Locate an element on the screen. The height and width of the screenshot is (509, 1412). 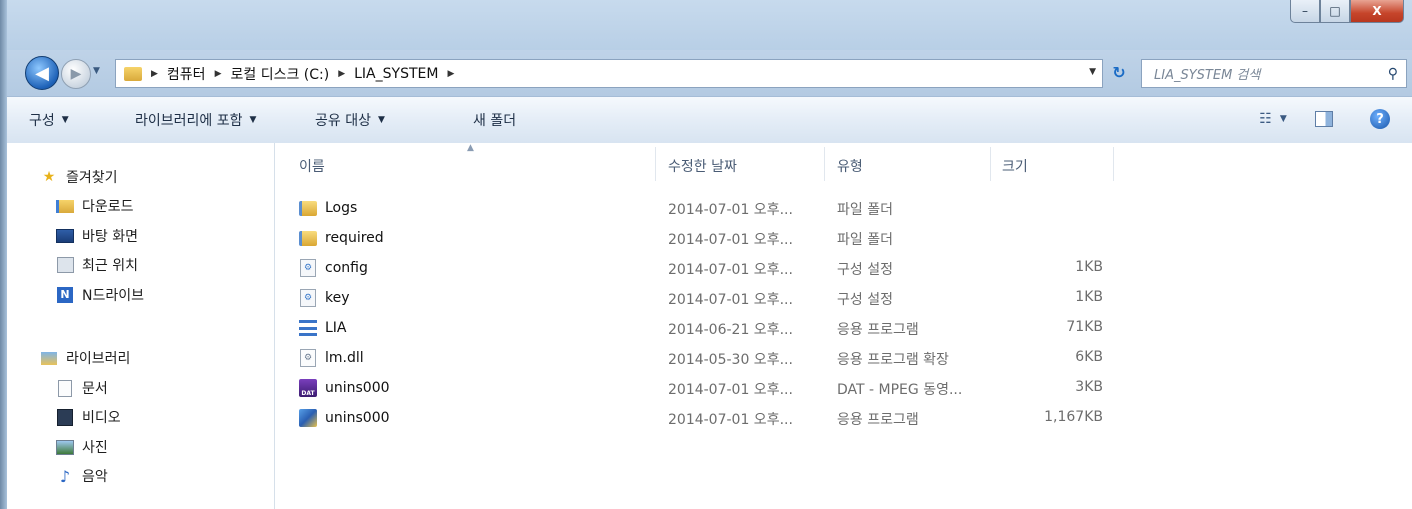
breadcrumb-computer: 컴퓨터 is located at coordinates (186, 74).